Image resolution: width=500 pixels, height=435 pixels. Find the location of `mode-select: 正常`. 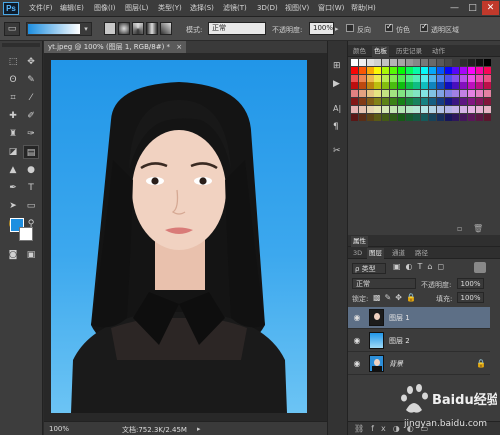

mode-select: 正常 is located at coordinates (237, 28).